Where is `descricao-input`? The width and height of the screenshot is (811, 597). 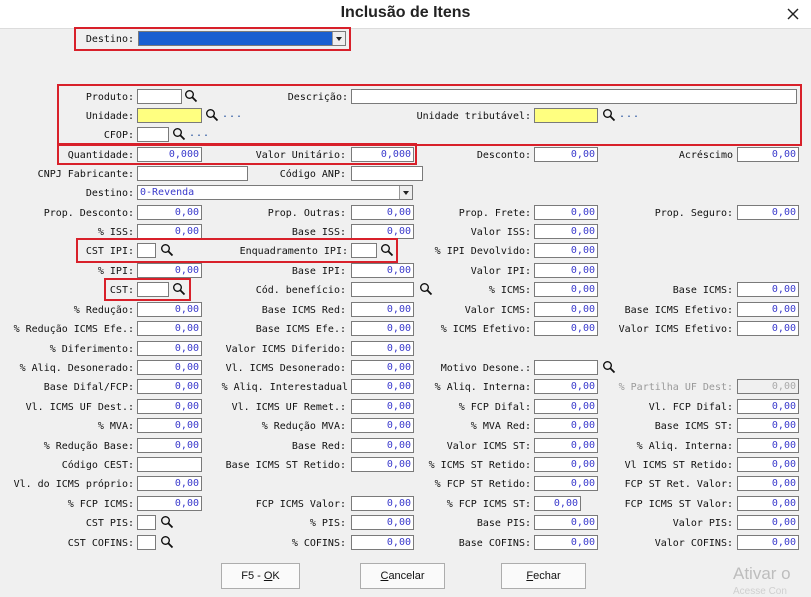 descricao-input is located at coordinates (574, 96).